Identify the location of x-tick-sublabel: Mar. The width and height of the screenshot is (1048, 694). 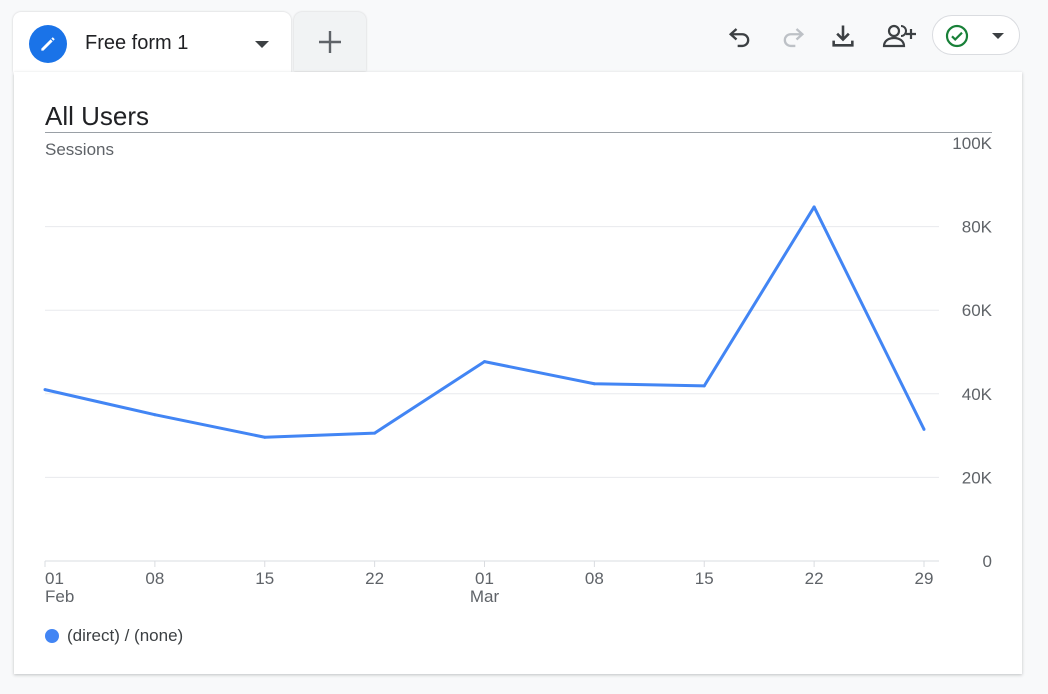
(485, 596).